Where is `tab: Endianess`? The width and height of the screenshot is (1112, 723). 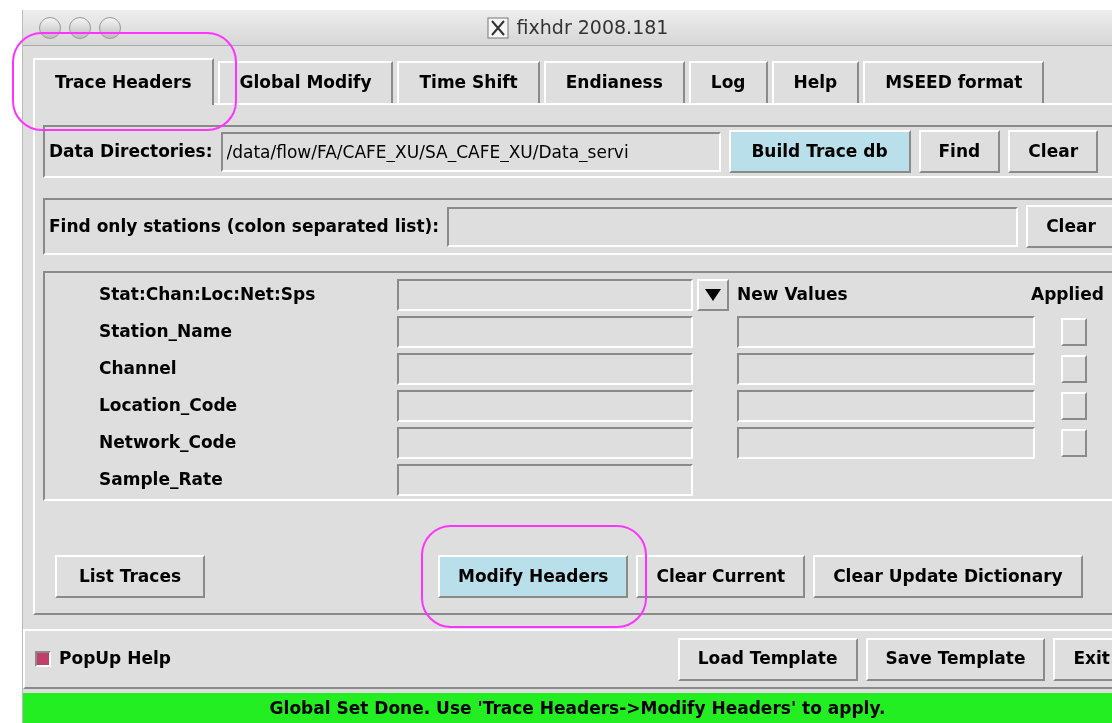 tab: Endianess is located at coordinates (614, 82).